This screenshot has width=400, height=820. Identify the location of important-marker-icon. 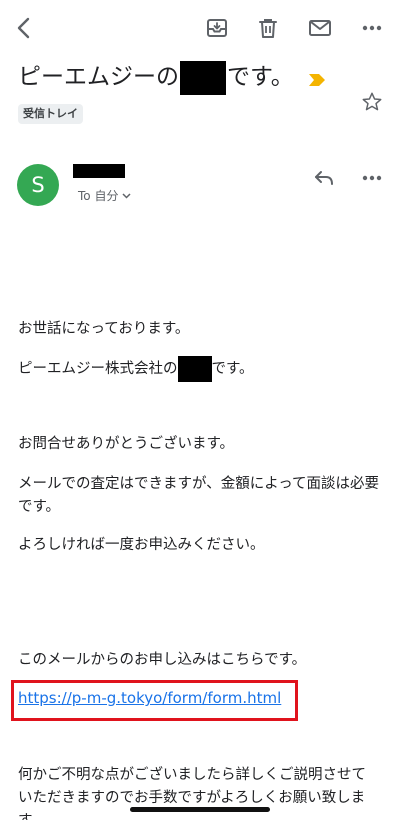
(317, 80).